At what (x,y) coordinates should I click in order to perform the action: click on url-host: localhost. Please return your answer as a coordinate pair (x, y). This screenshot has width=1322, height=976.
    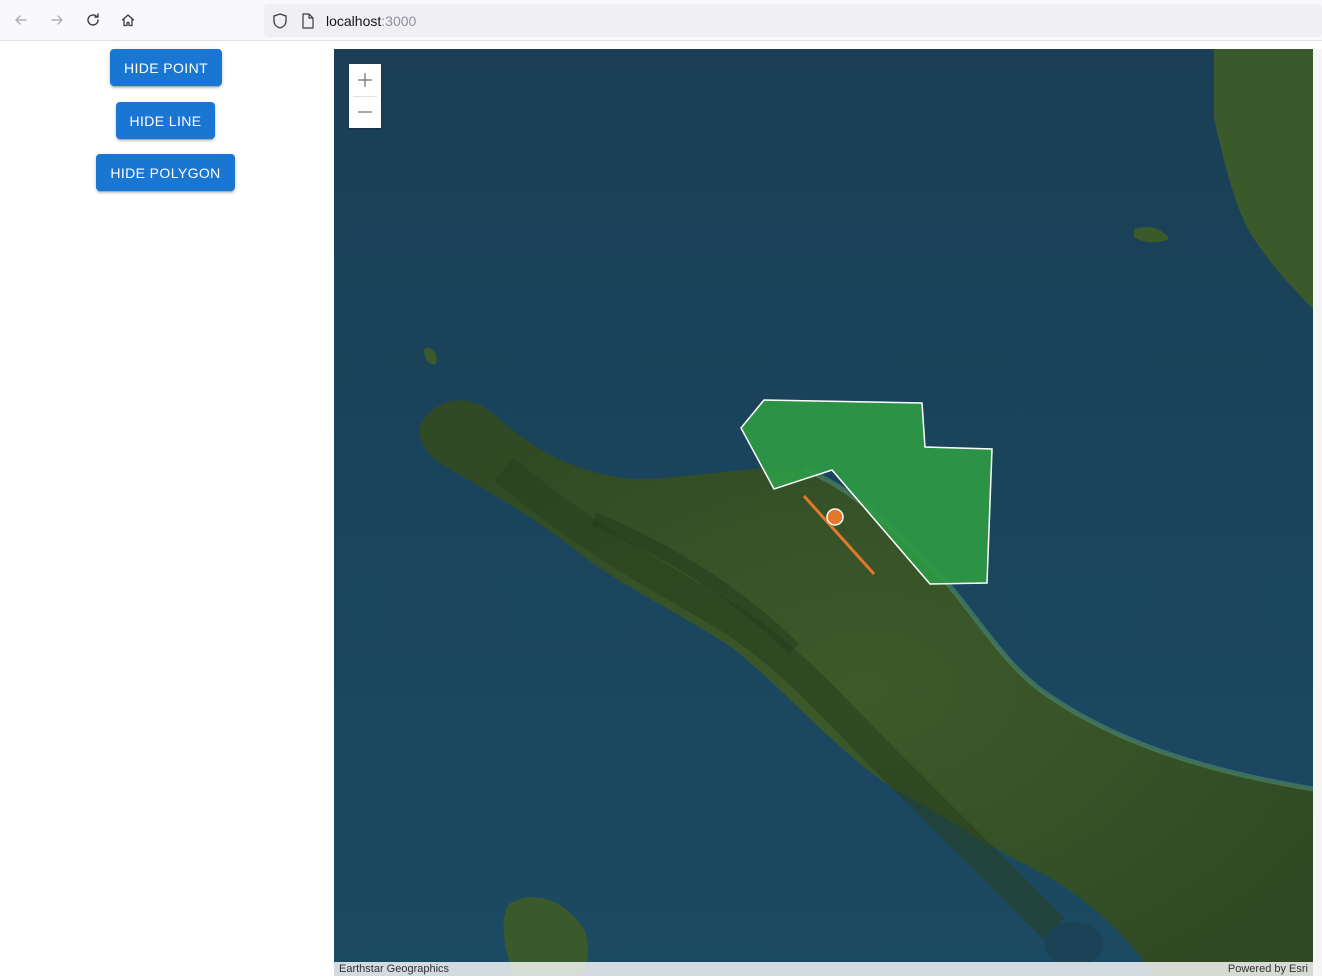
    Looking at the image, I should click on (354, 21).